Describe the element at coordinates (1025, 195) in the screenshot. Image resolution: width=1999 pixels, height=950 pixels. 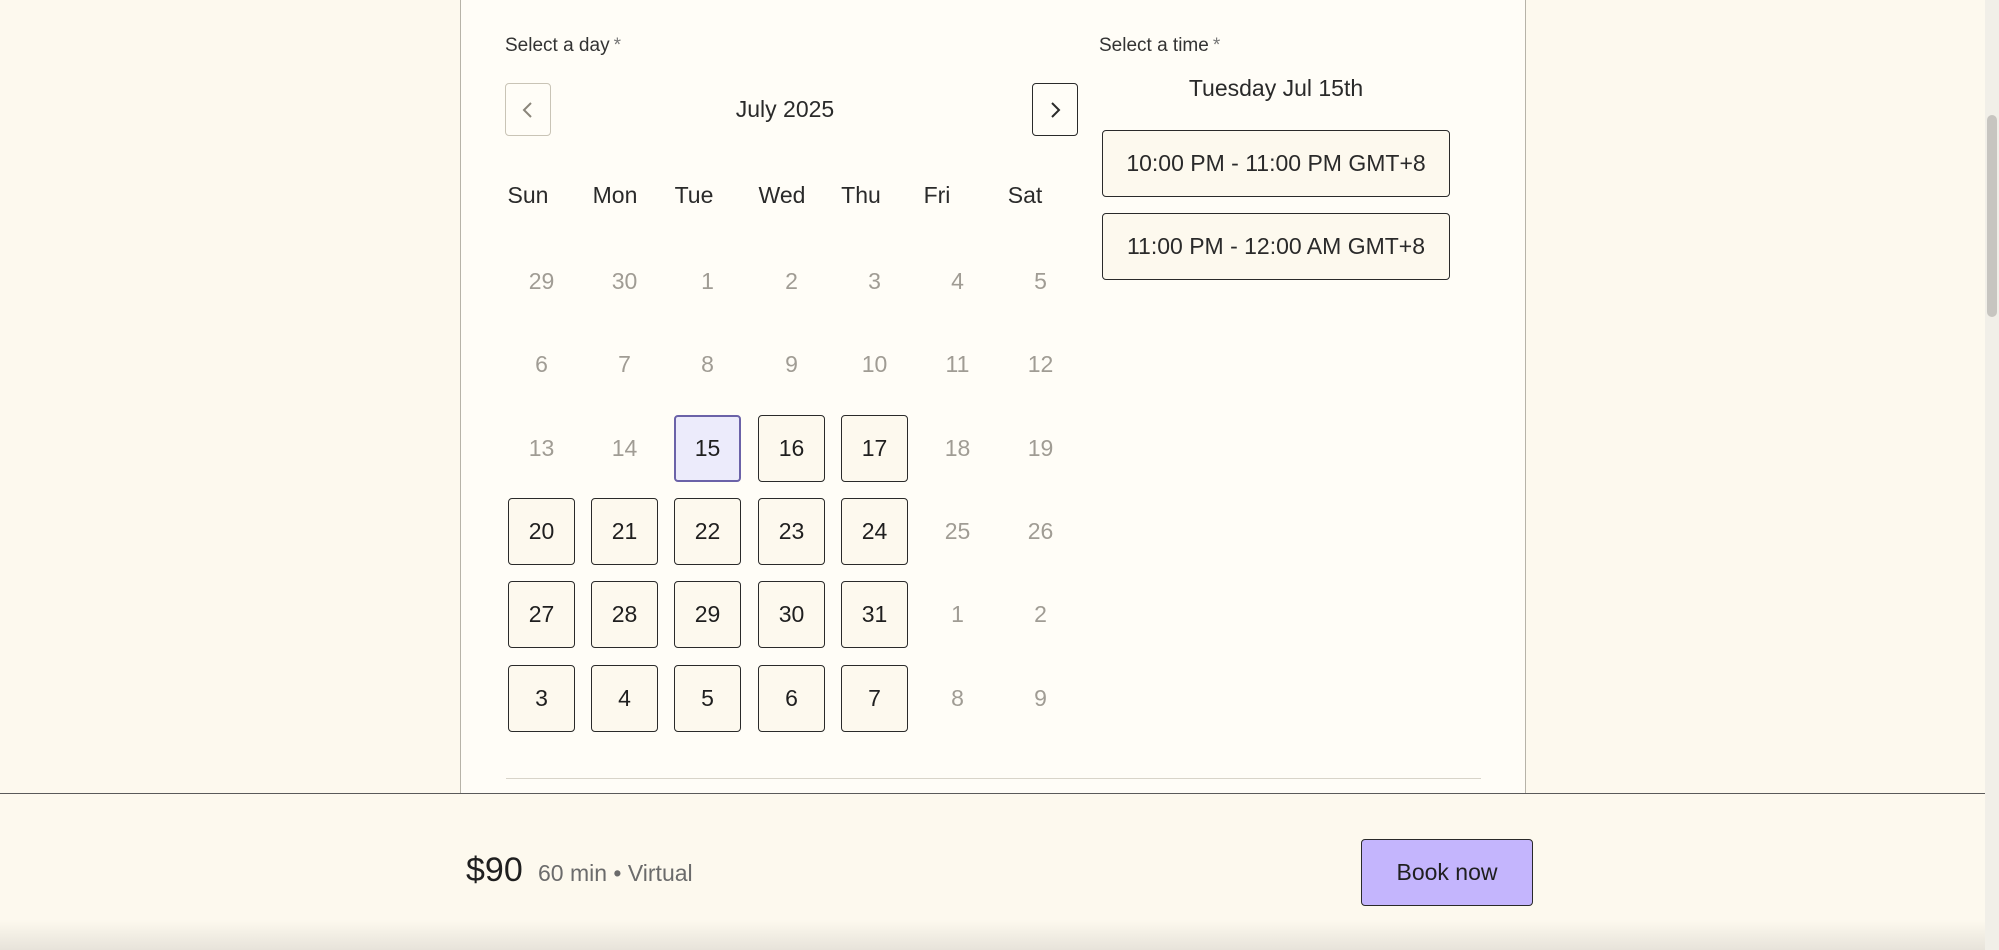
I see `weekday-label: Sat` at that location.